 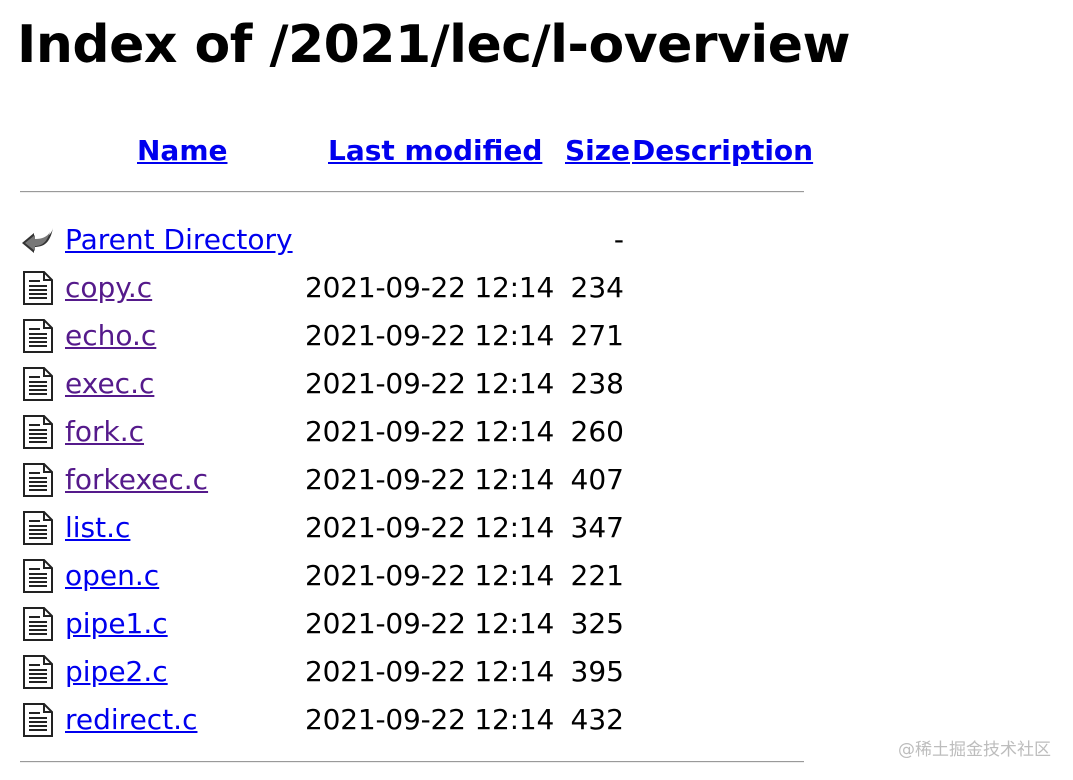 I want to click on file-row: redirect.c 2021-09-22 12:14 432, so click(x=402, y=720).